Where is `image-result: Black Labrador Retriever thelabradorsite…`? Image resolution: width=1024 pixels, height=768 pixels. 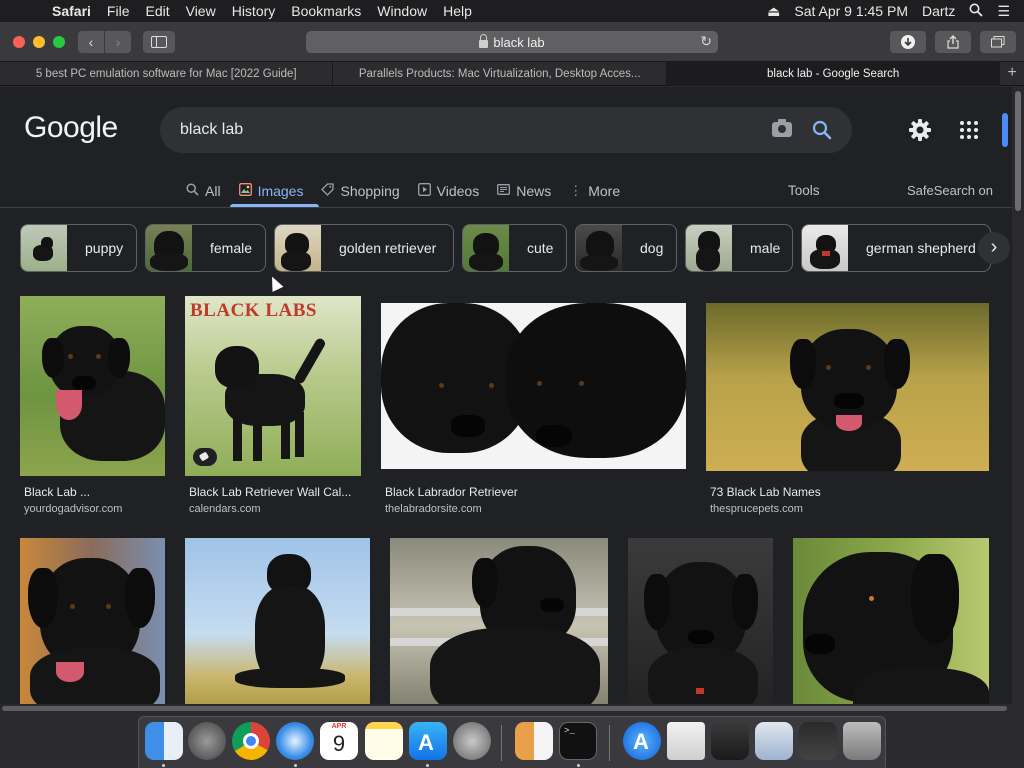 image-result: Black Labrador Retriever thelabradorsite… is located at coordinates (533, 412).